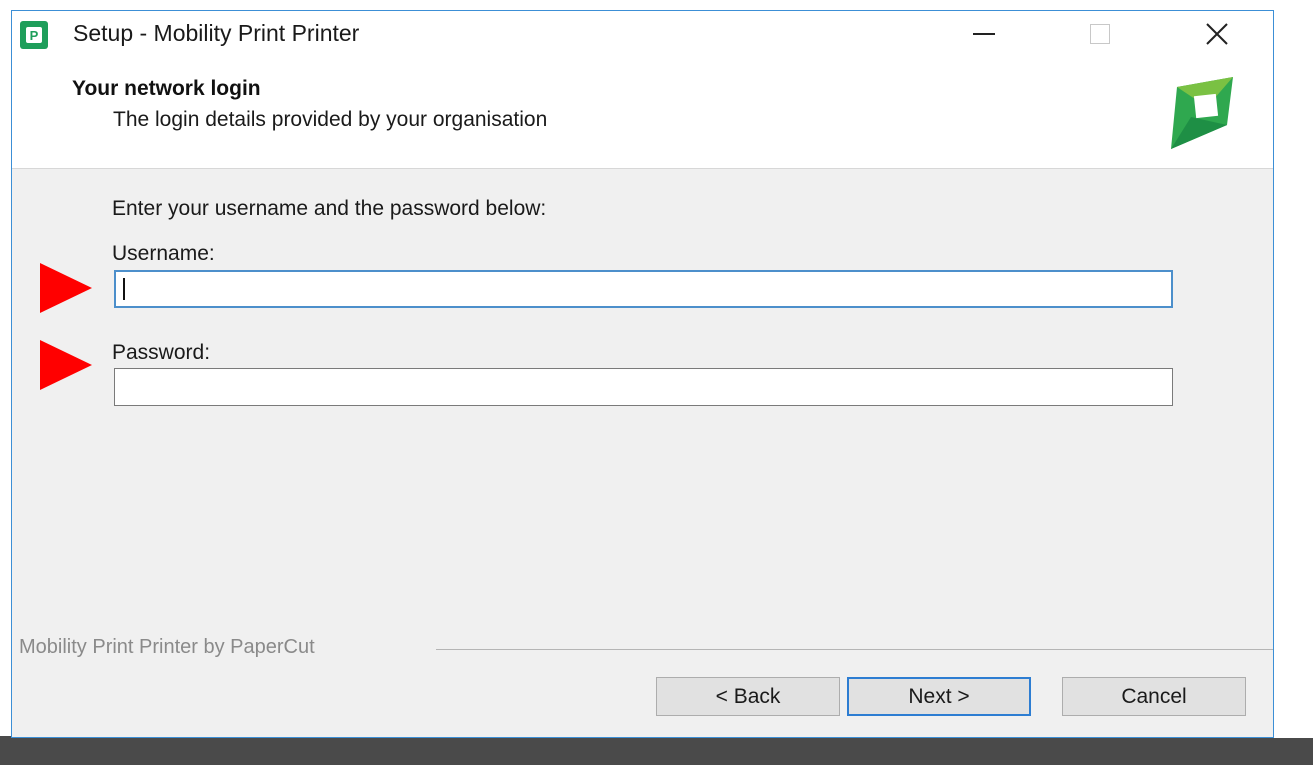  I want to click on annotation-arrow-username, so click(66, 288).